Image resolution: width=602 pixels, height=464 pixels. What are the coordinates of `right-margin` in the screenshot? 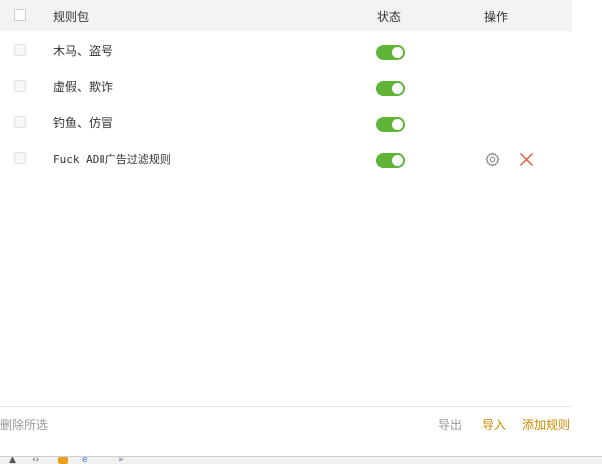 It's located at (587, 228).